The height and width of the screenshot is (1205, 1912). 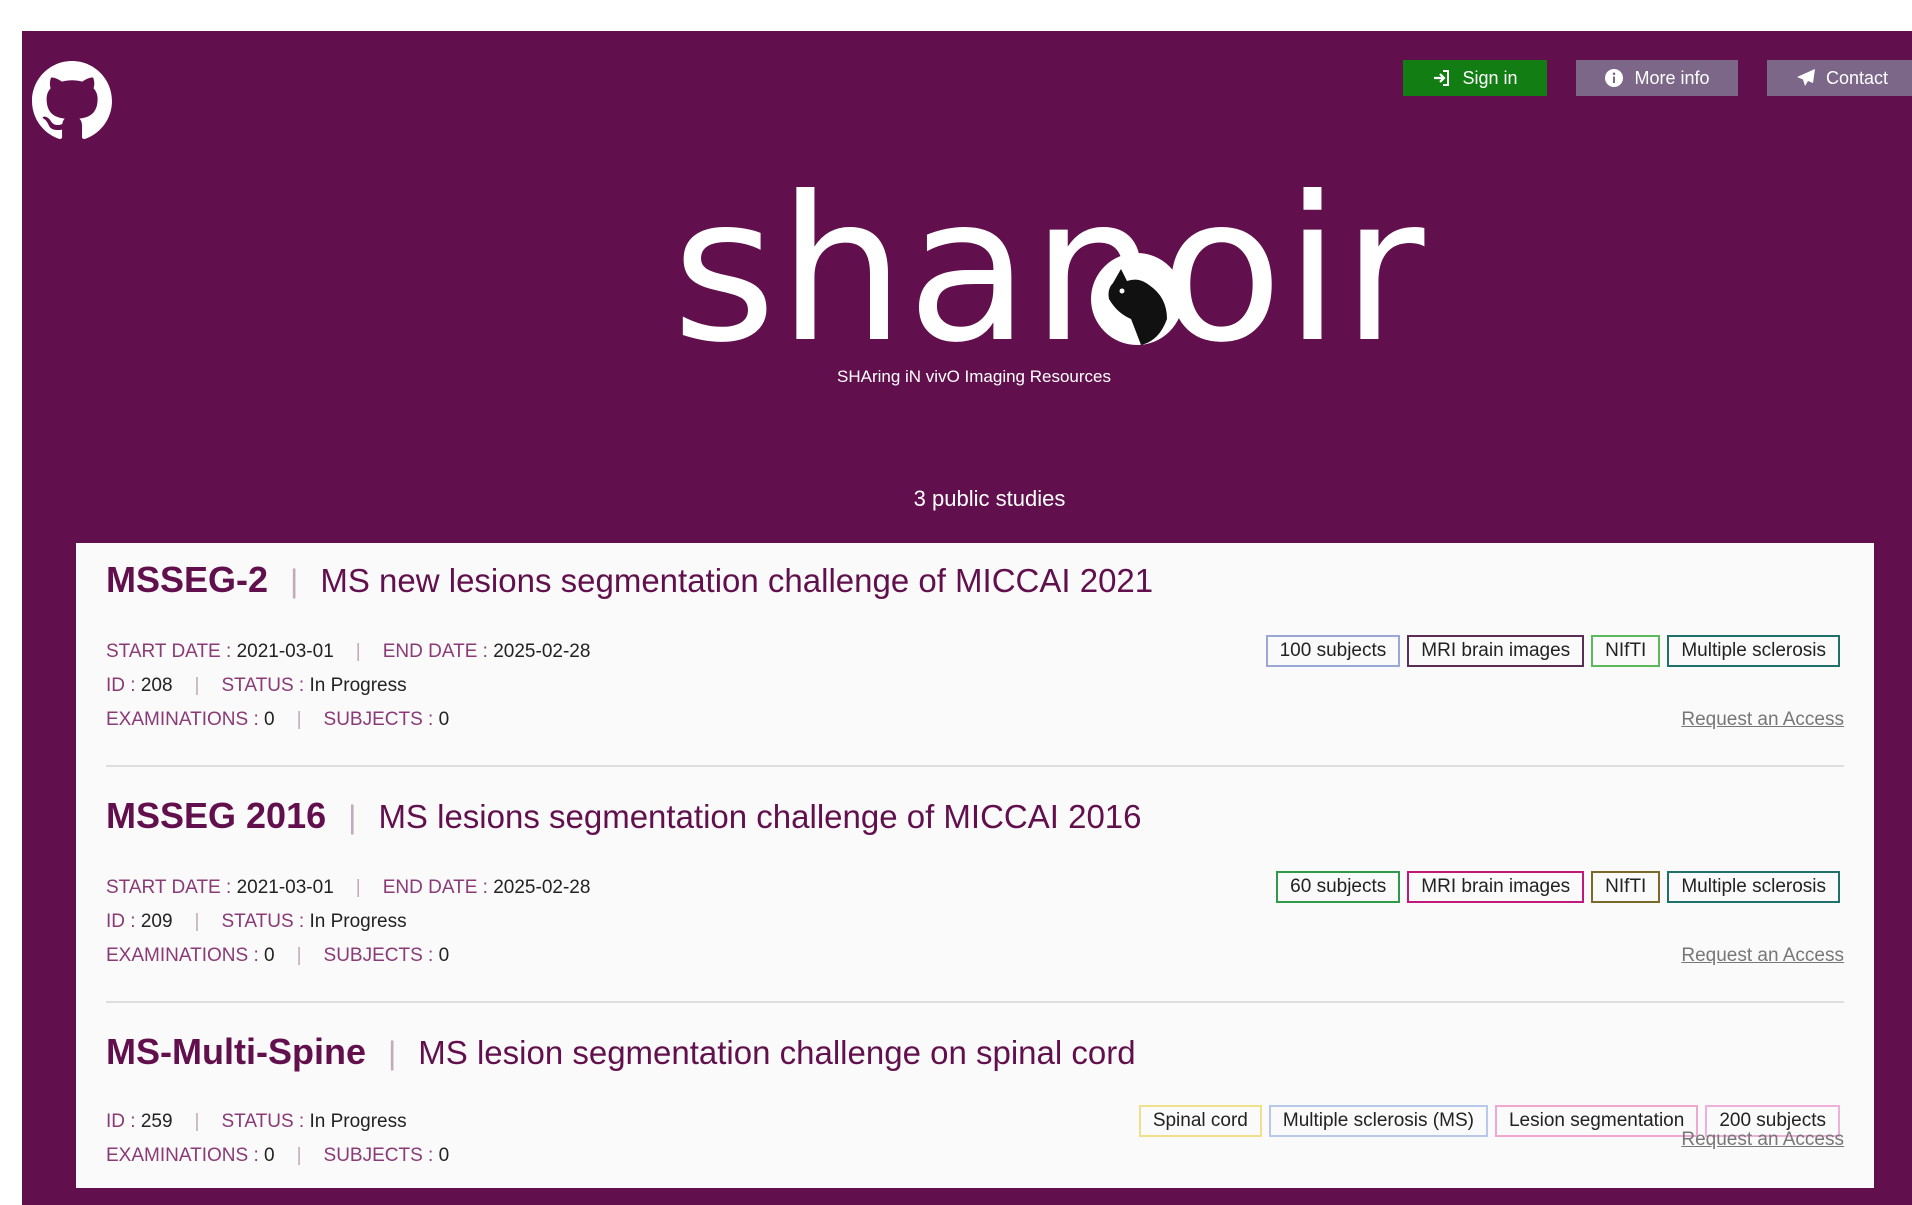 What do you see at coordinates (1672, 77) in the screenshot?
I see `more-info-label: More info` at bounding box center [1672, 77].